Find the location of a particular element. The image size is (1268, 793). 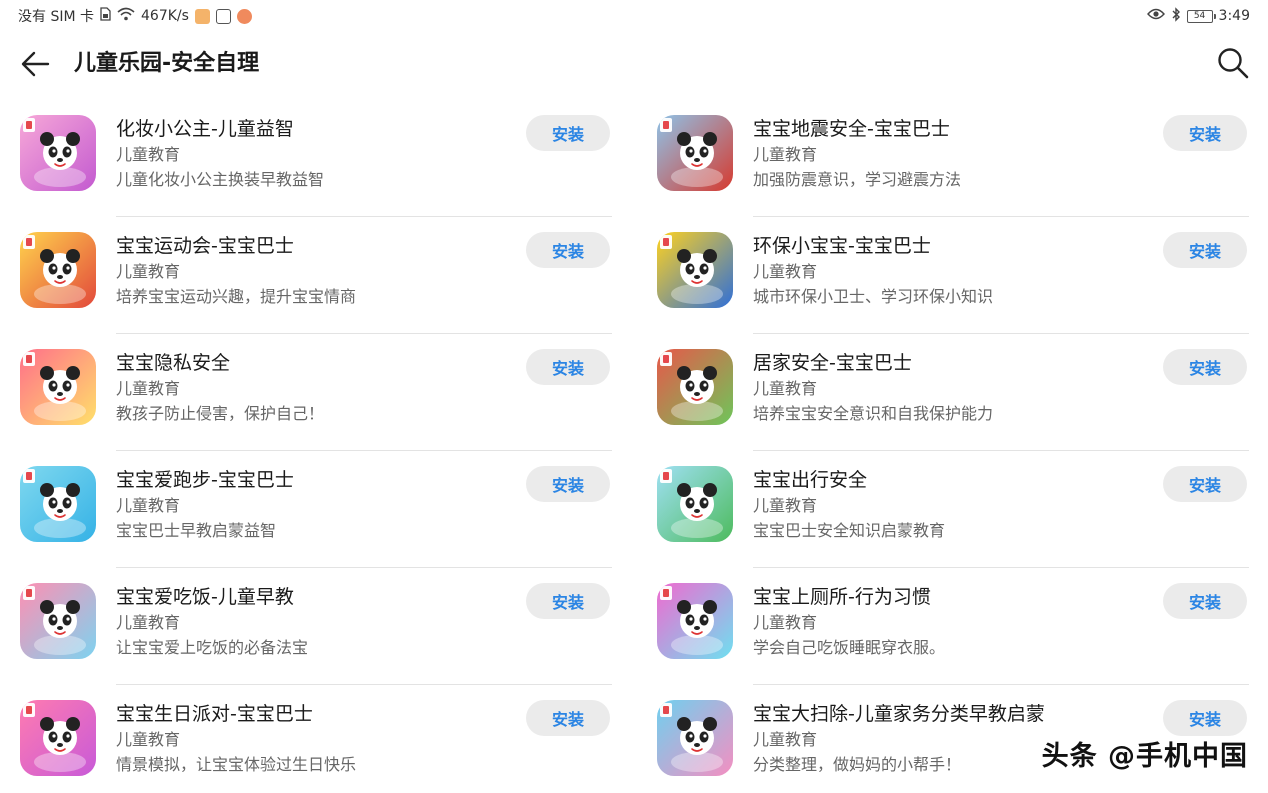

search-button is located at coordinates (1233, 63).